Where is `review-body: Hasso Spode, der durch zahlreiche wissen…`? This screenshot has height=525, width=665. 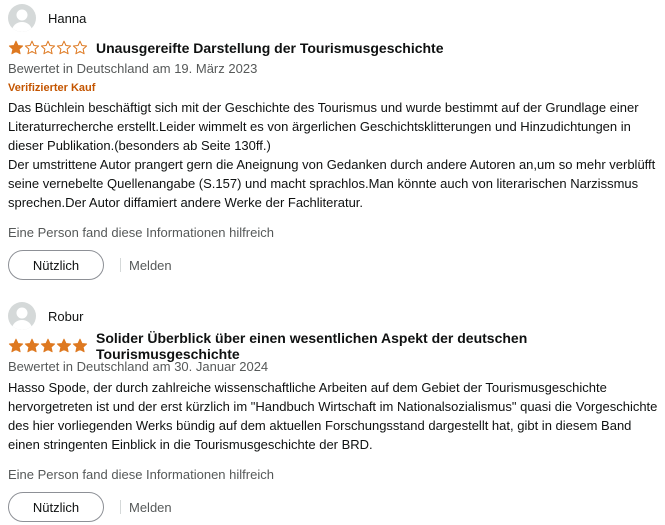
review-body: Hasso Spode, der durch zahlreiche wissen… is located at coordinates (334, 416).